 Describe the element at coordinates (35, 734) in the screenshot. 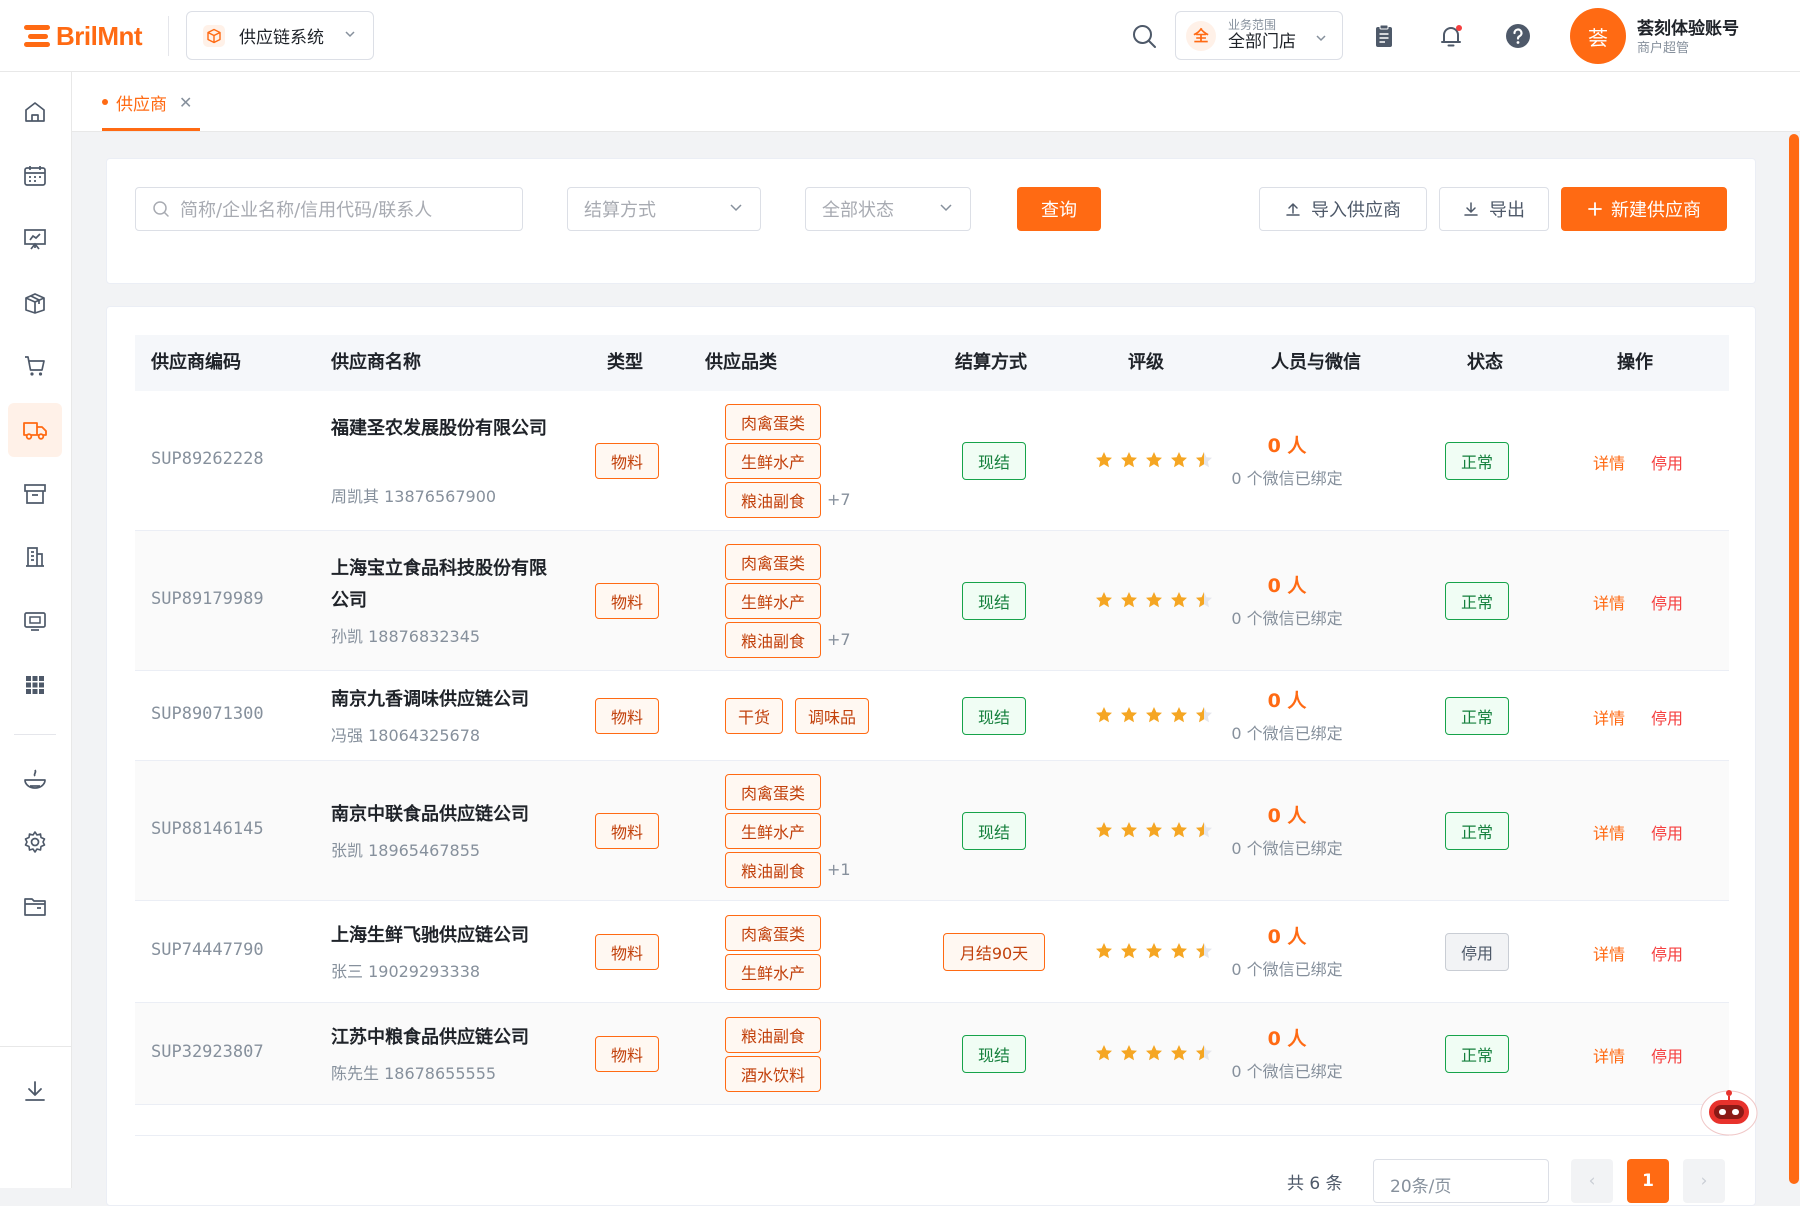

I see `nav-divider` at that location.